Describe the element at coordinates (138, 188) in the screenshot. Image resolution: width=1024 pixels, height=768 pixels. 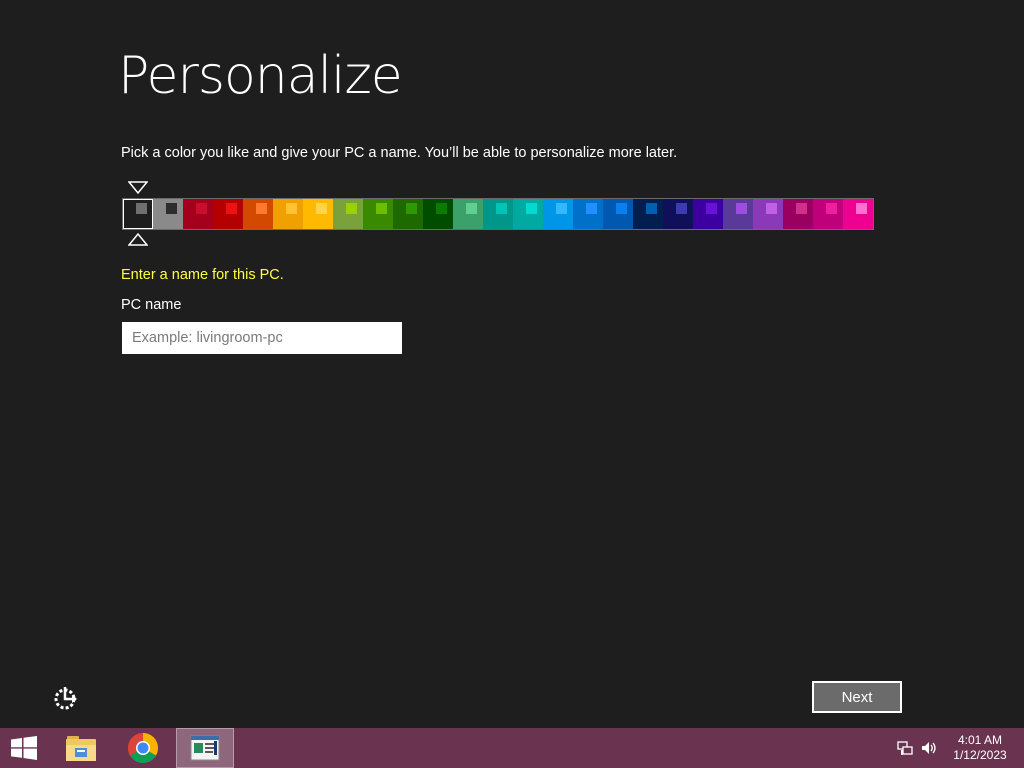
I see `selection-marker-top-icon` at that location.